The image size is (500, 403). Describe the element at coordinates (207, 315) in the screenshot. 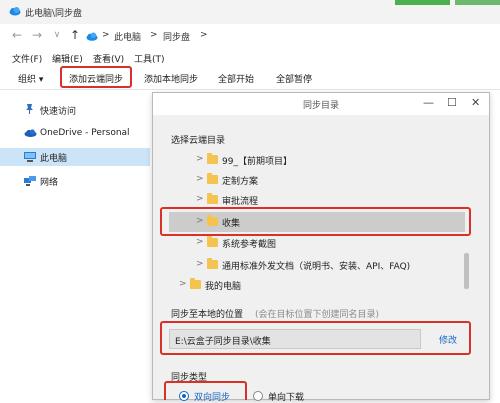

I see `section-label-local-location: 同步至本地的位置` at that location.